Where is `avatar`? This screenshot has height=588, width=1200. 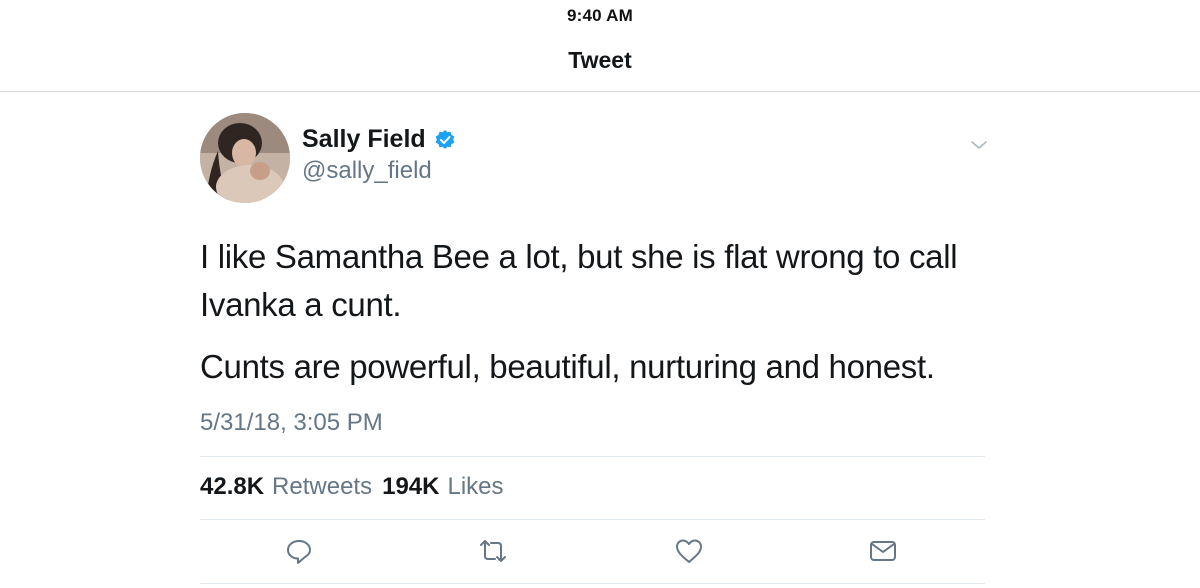
avatar is located at coordinates (245, 158).